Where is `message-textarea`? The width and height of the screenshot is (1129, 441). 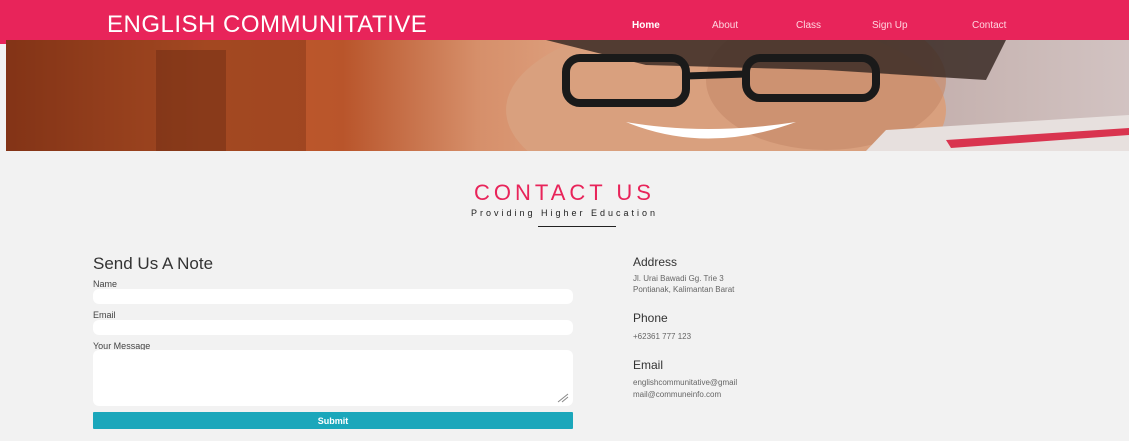 message-textarea is located at coordinates (333, 378).